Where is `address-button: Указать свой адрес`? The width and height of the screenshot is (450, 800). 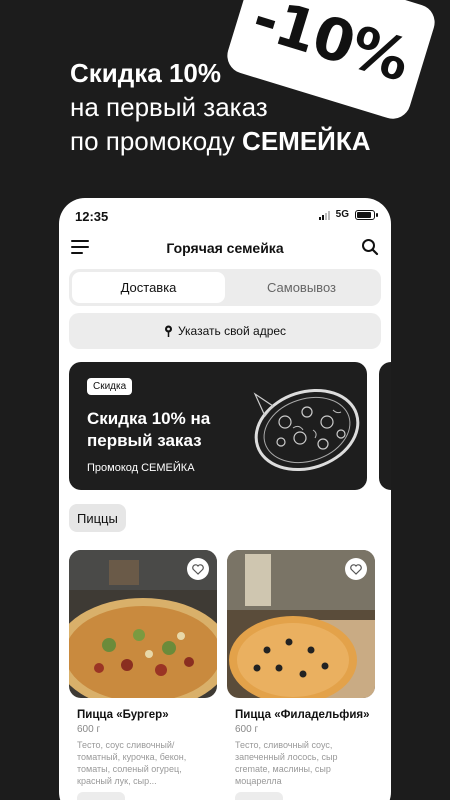 address-button: Указать свой адрес is located at coordinates (225, 331).